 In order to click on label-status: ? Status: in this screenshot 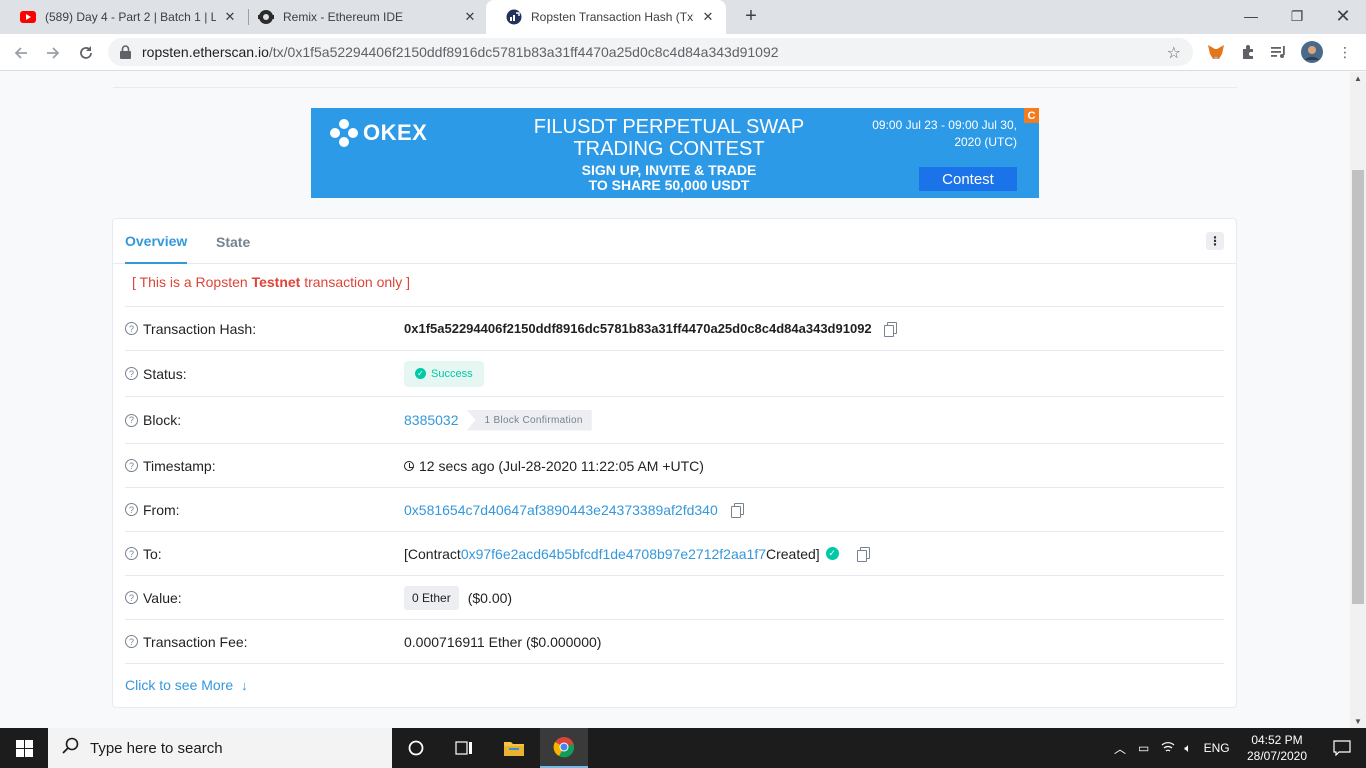, I will do `click(156, 374)`.